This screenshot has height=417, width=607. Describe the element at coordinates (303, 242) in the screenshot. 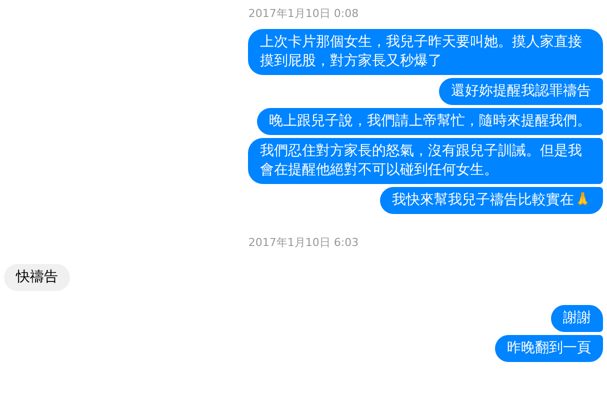

I see `timestamp: 2017年1月10日 6:03` at that location.